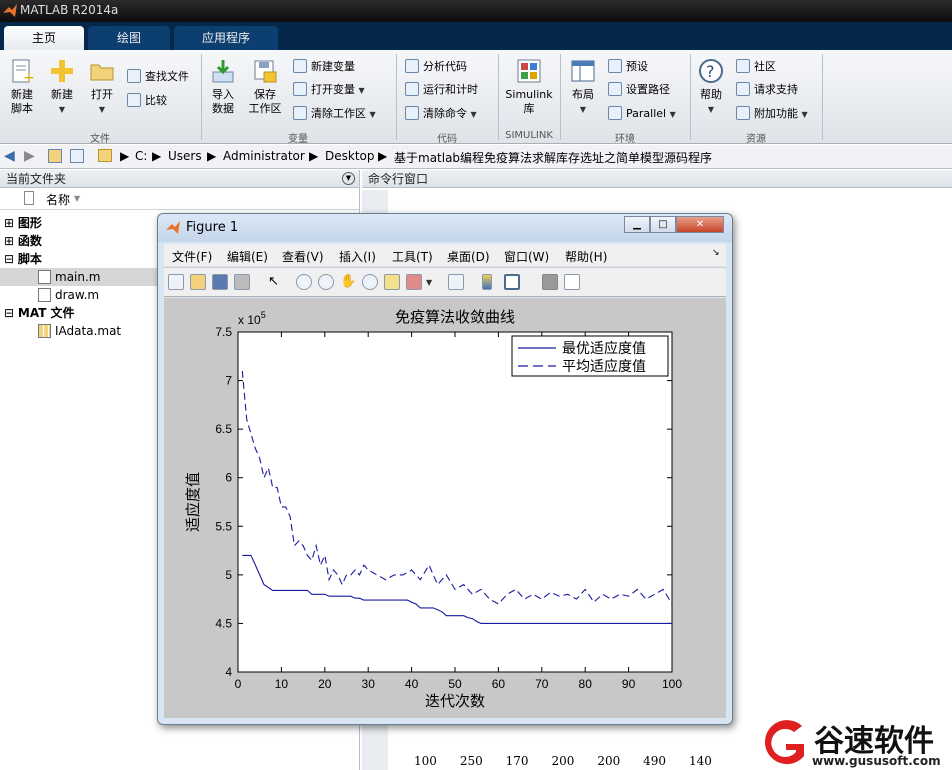 This screenshot has height=770, width=952. I want to click on figure-title-bar: Figure 1 ▁ □ ✕, so click(445, 228).